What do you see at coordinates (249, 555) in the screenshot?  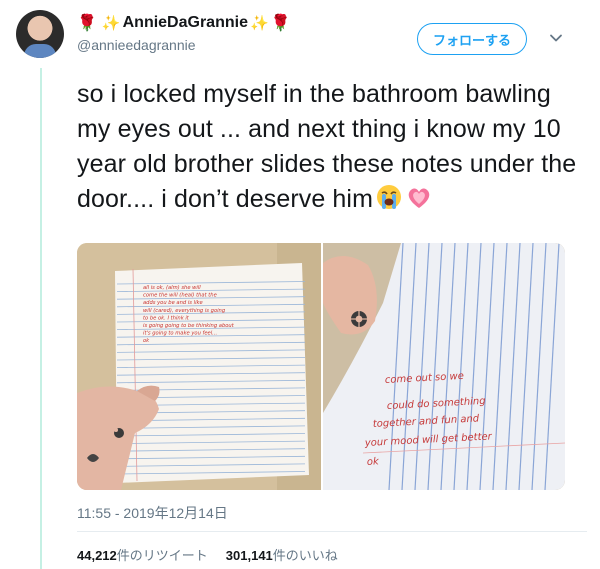 I see `like-count: 301,141` at bounding box center [249, 555].